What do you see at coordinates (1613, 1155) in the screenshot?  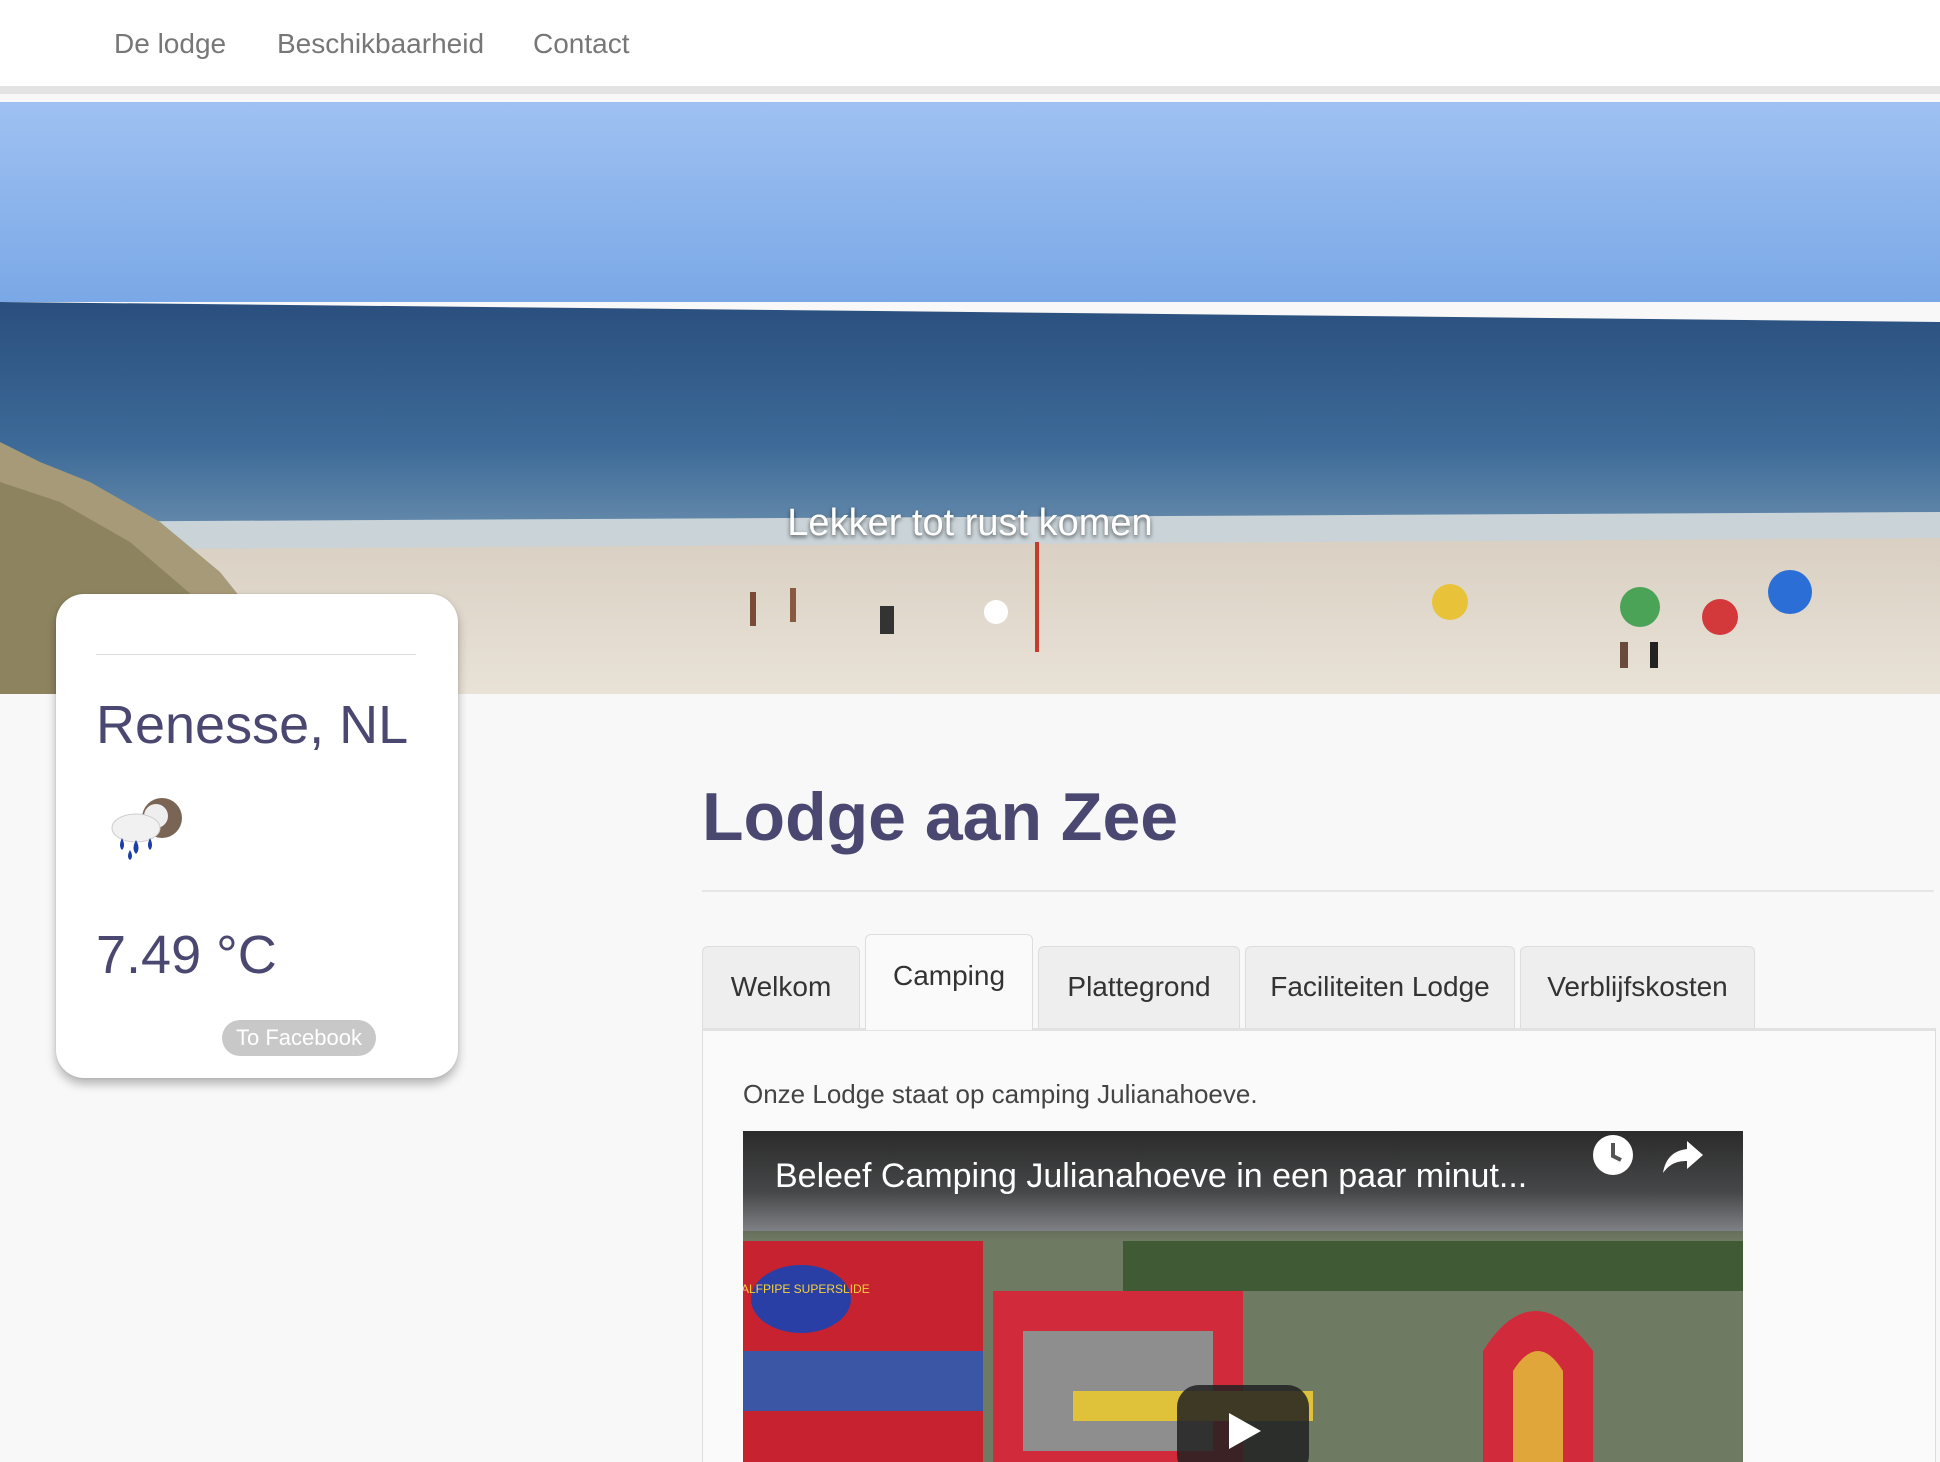 I see `watch-later-icon` at bounding box center [1613, 1155].